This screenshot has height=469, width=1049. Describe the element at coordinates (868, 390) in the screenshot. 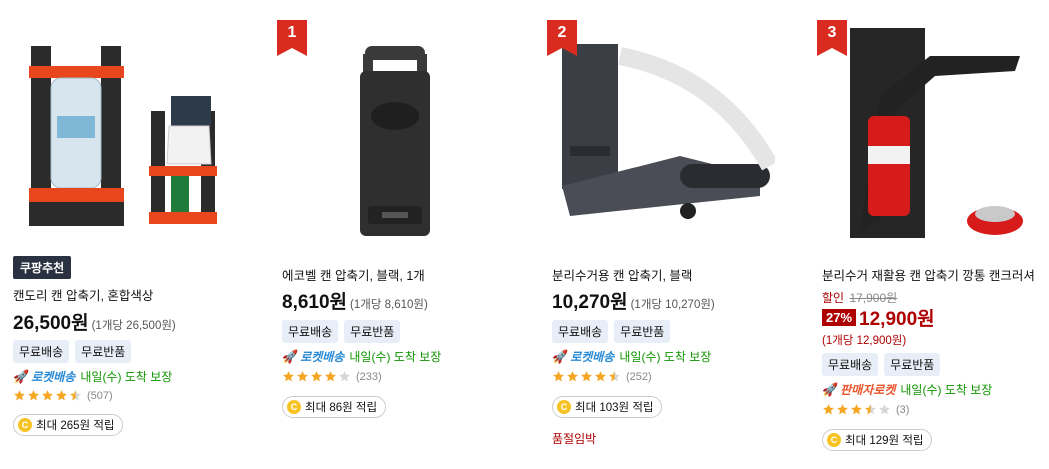

I see `seller-rocket-label: 판매자로켓` at that location.